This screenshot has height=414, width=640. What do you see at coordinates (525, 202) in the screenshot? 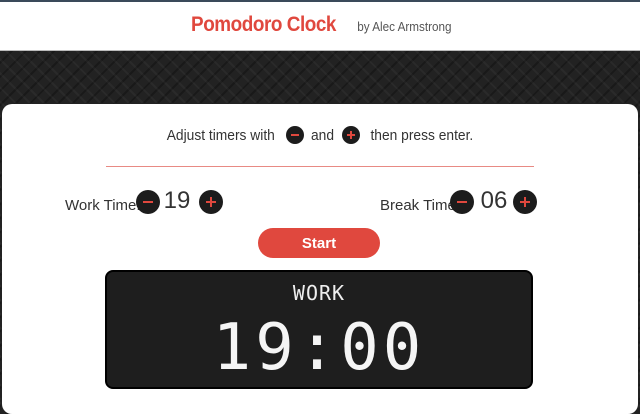
I see `break-increase-button` at bounding box center [525, 202].